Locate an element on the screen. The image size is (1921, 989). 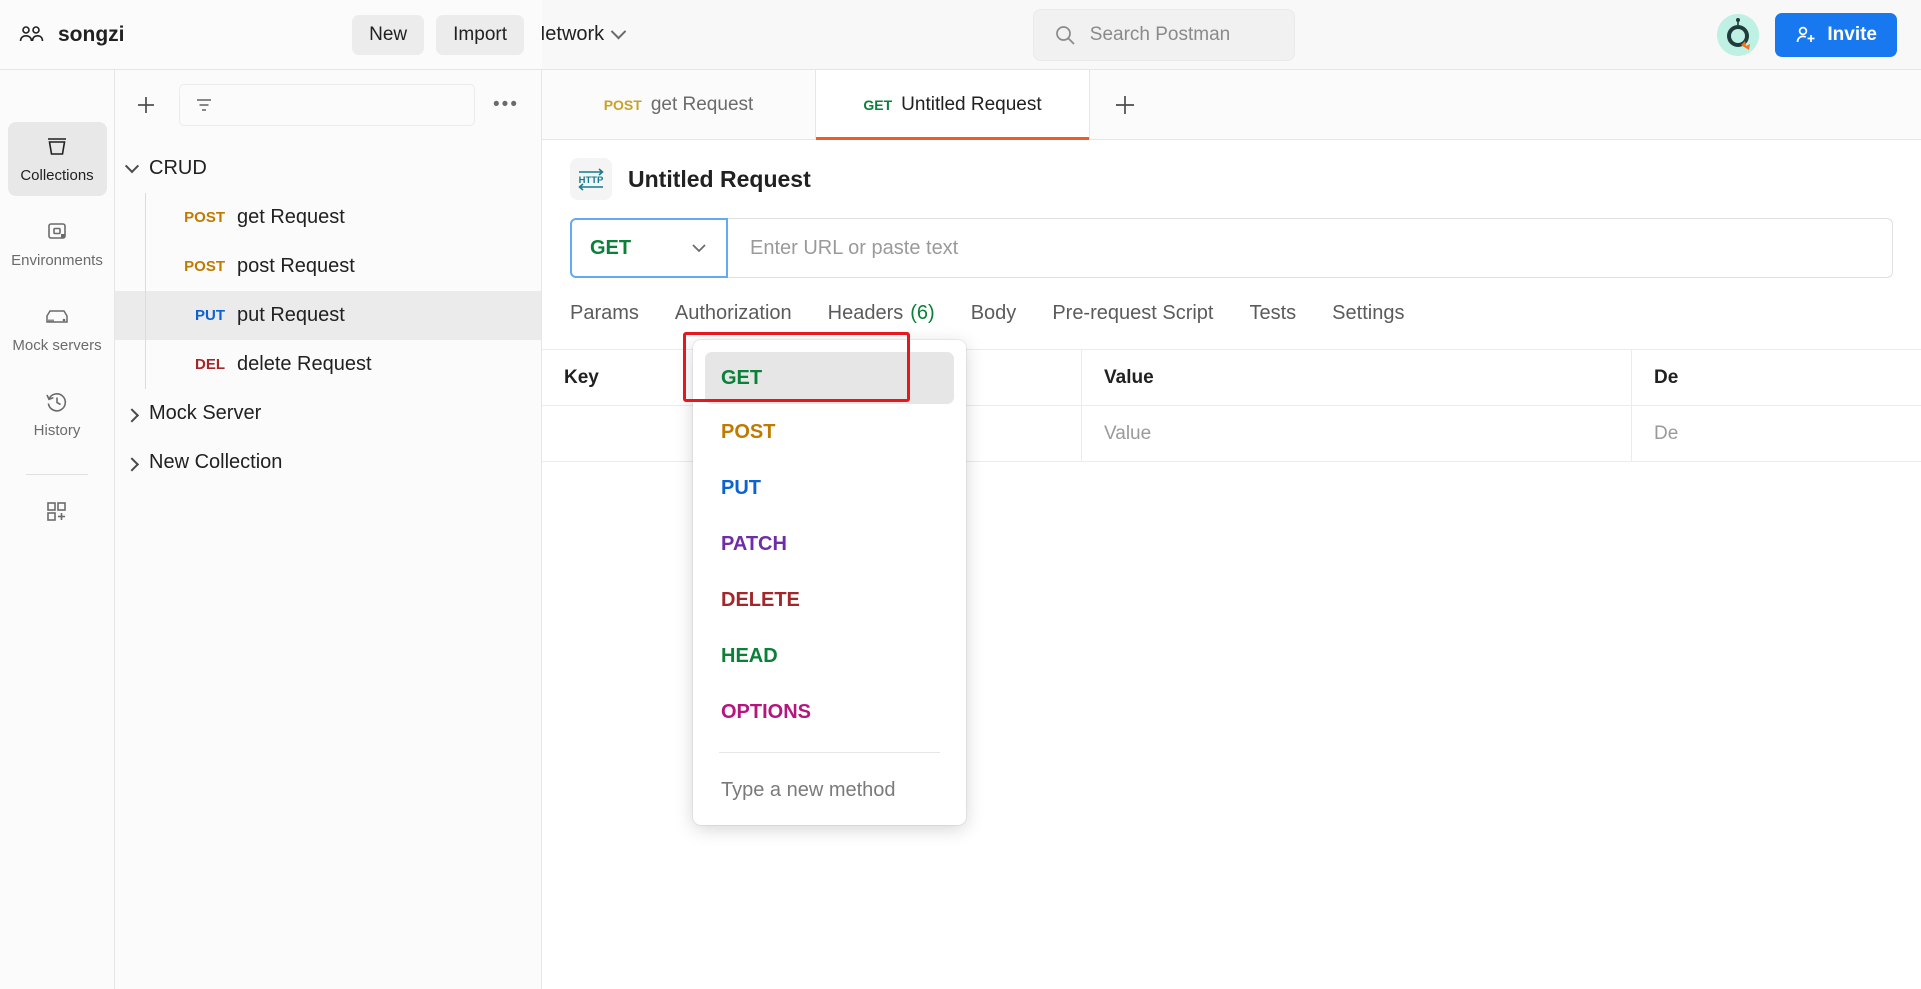
tab-headers-label: Headers is located at coordinates (865, 313).